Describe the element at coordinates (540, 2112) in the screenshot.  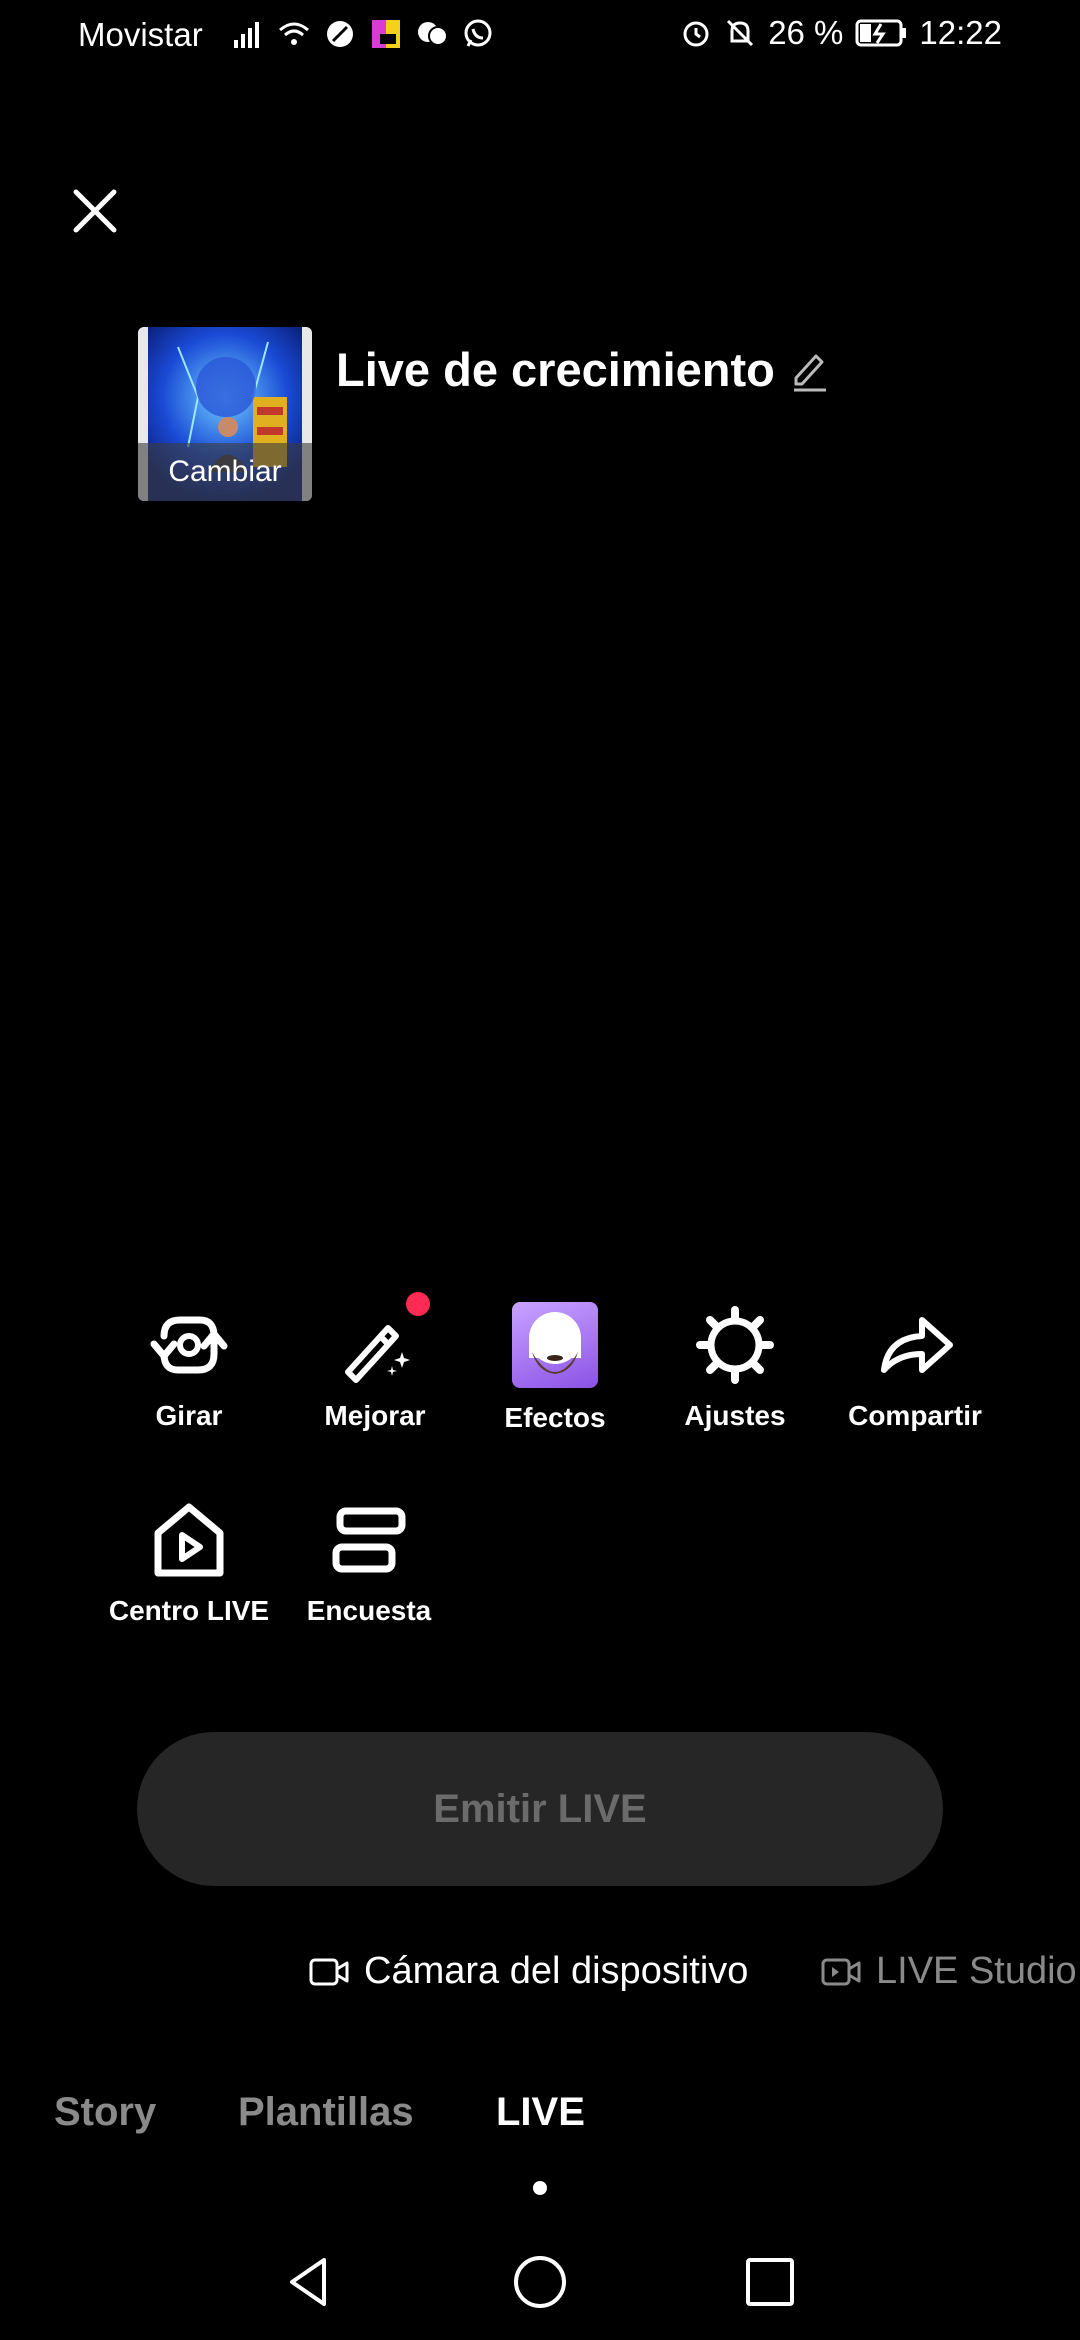
I see `tab-live: LIVE` at that location.